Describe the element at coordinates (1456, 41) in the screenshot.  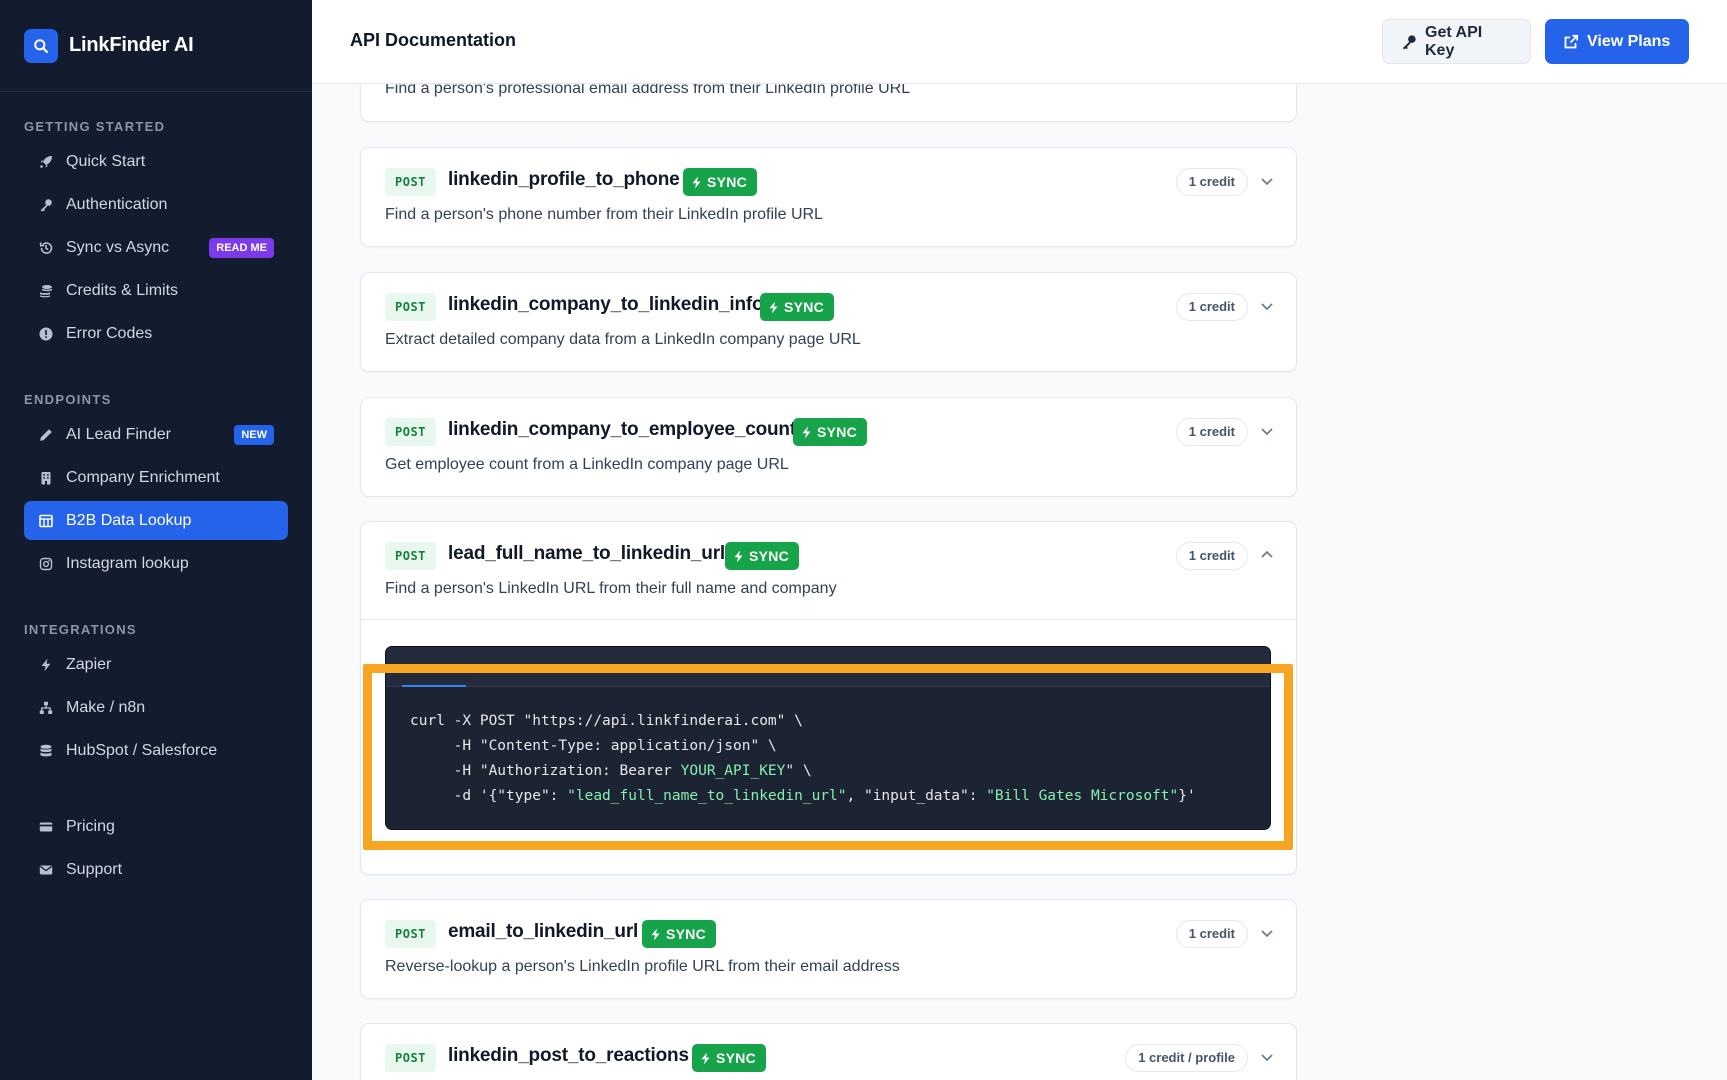
I see `get-api-key-button: Get API Key` at that location.